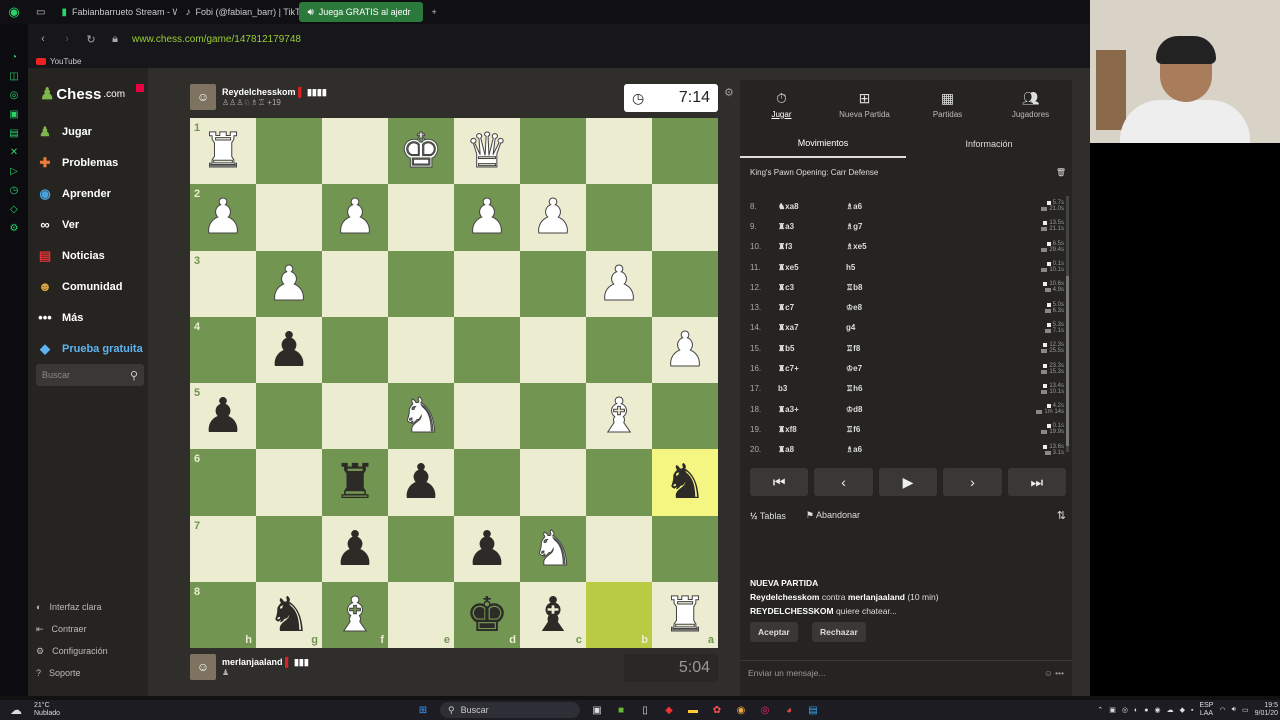 This screenshot has width=1280, height=720. I want to click on twitch-sidebar-icon: ▤, so click(13, 133).